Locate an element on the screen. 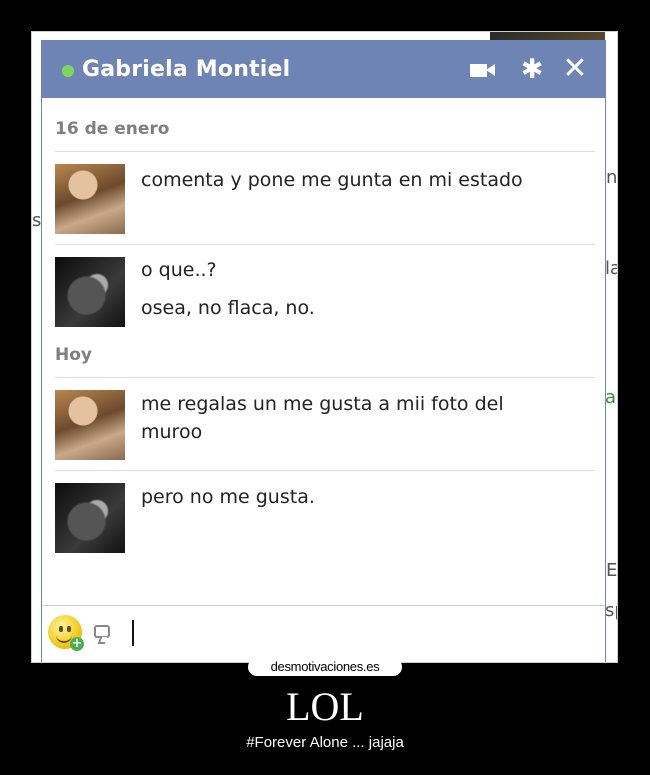 This screenshot has height=775, width=650. message-line: osea, no flaca, no. is located at coordinates (228, 308).